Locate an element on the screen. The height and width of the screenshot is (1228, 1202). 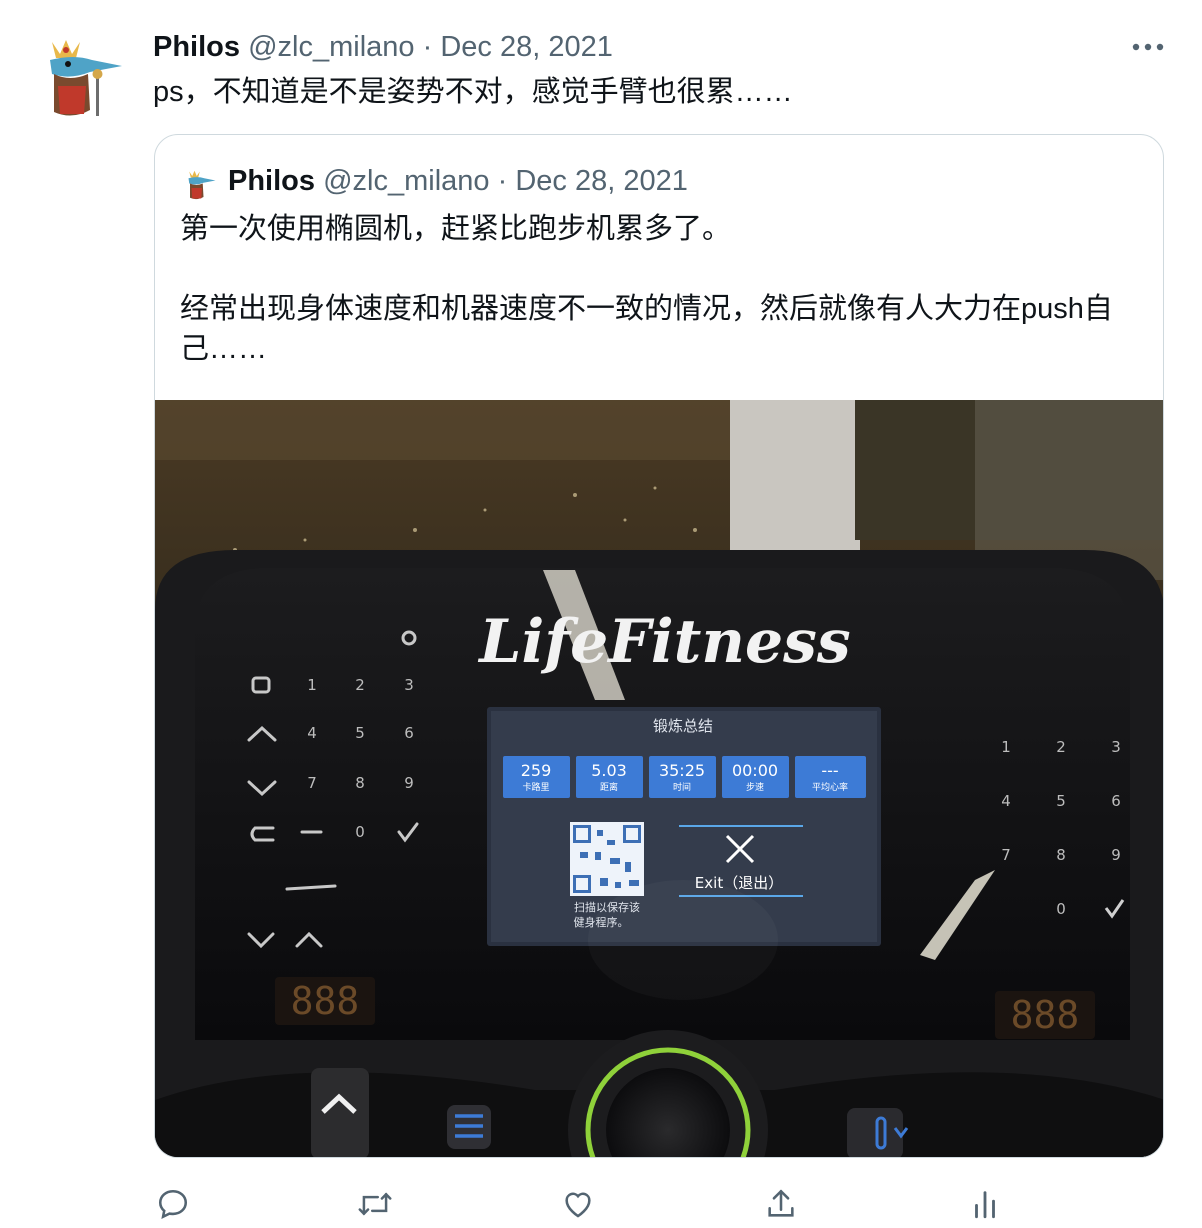
right-seg-display: 888 is located at coordinates (1045, 1015).